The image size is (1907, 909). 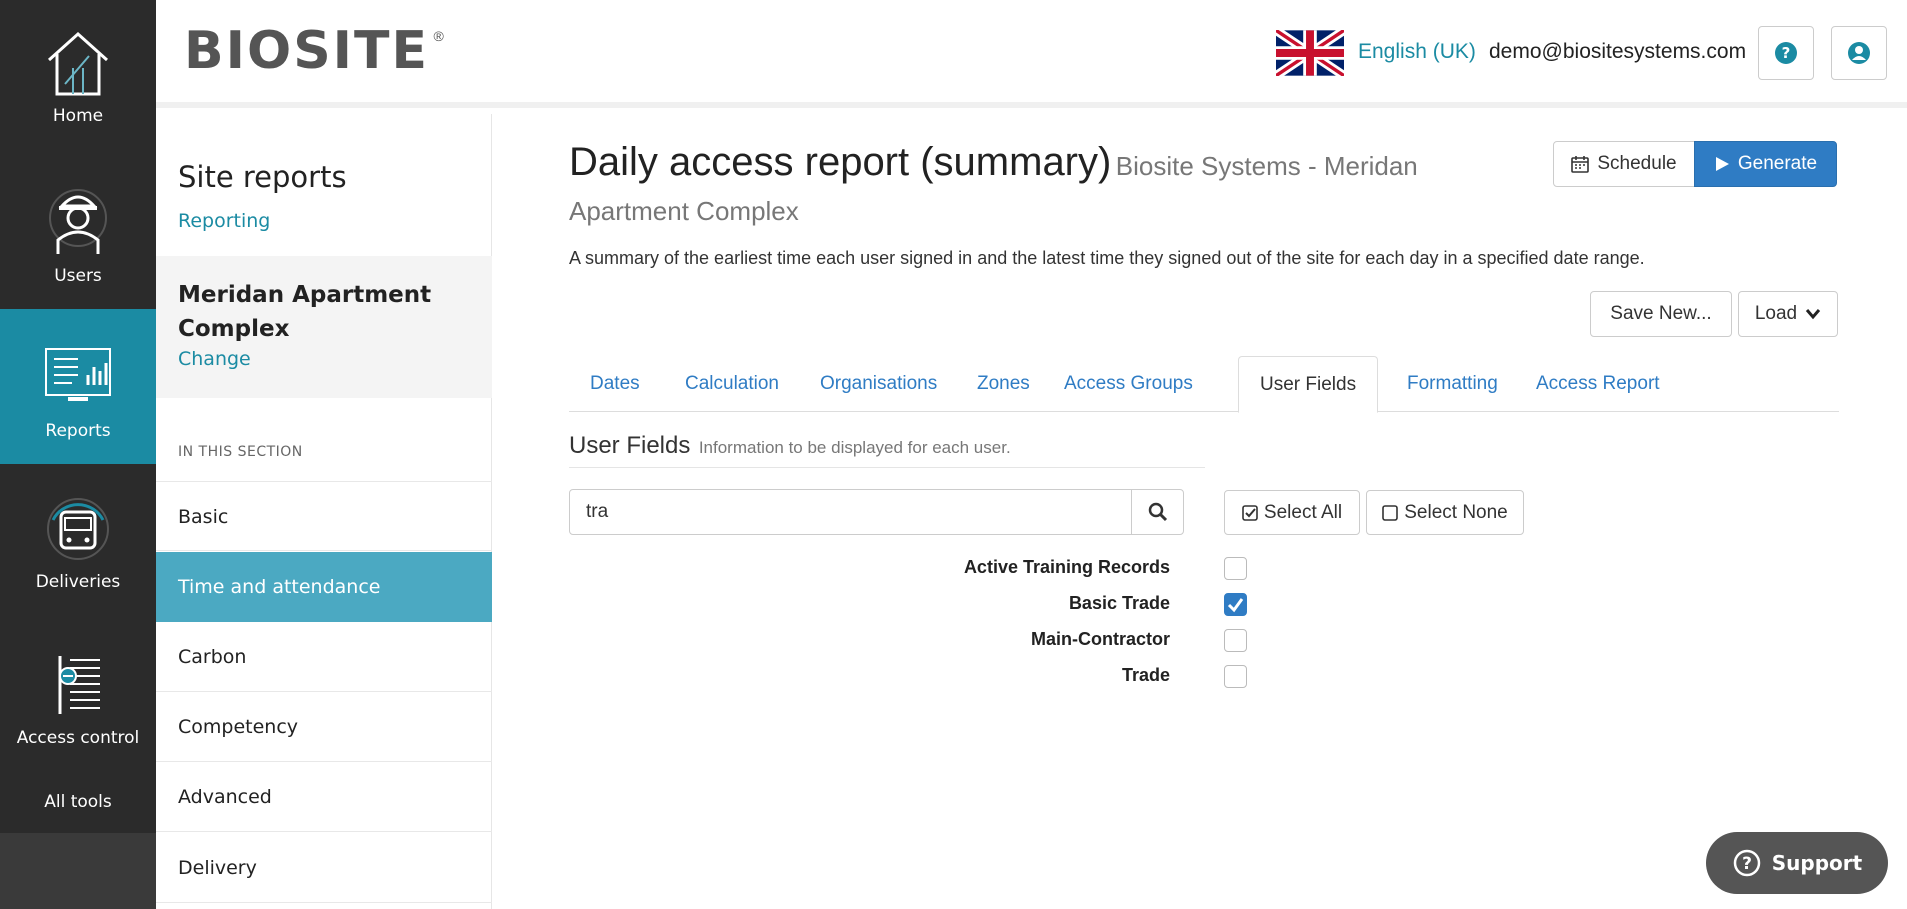 I want to click on checkmark-icon, so click(x=1235, y=605).